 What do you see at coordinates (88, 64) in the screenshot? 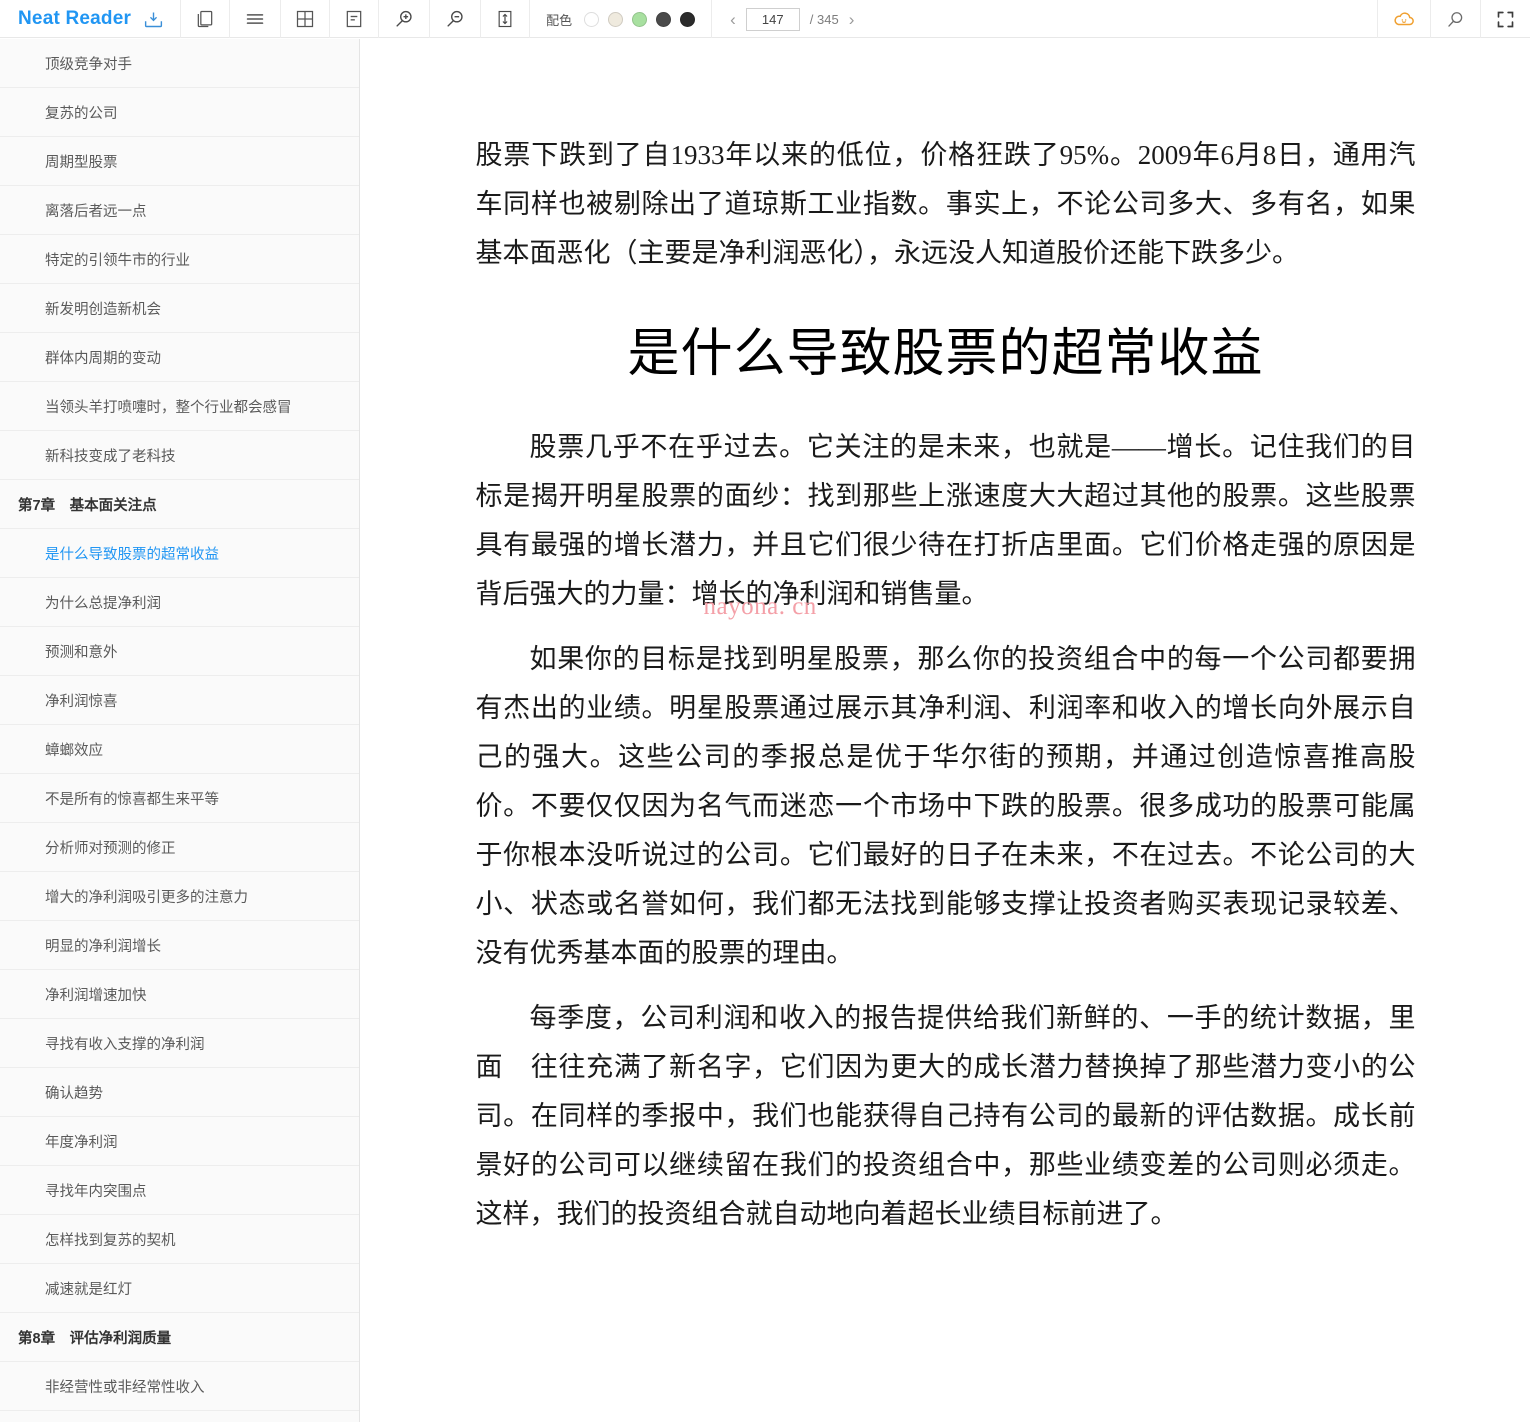
I see `toc-item-label: 顶级竞争对手` at bounding box center [88, 64].